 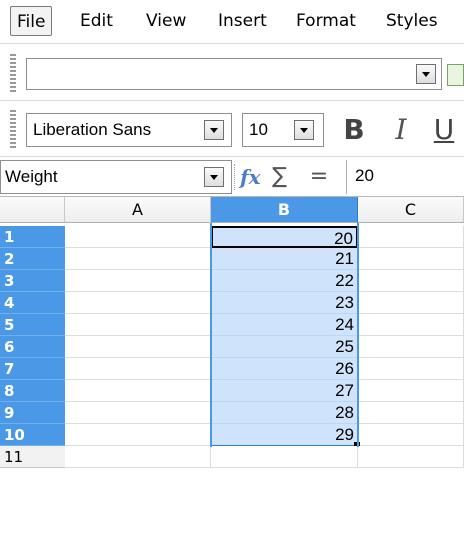 What do you see at coordinates (138, 303) in the screenshot?
I see `cell-a4` at bounding box center [138, 303].